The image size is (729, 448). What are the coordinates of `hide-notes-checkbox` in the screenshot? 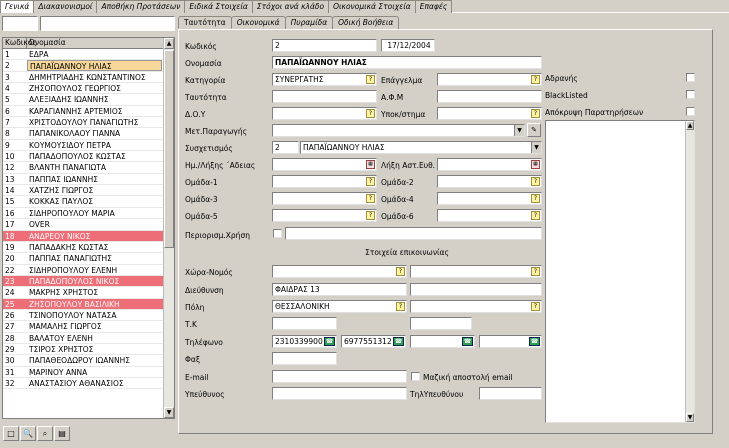 It's located at (690, 111).